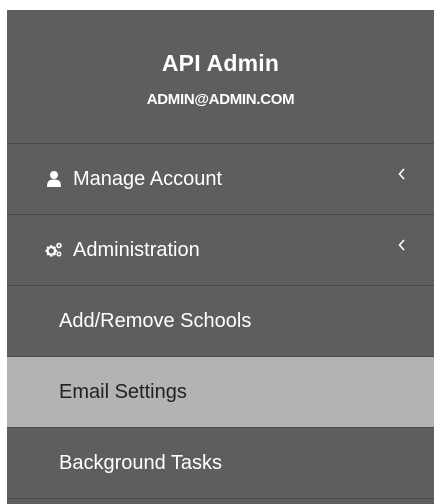  What do you see at coordinates (155, 320) in the screenshot?
I see `sidebar-item-label: Add/Remove Schools` at bounding box center [155, 320].